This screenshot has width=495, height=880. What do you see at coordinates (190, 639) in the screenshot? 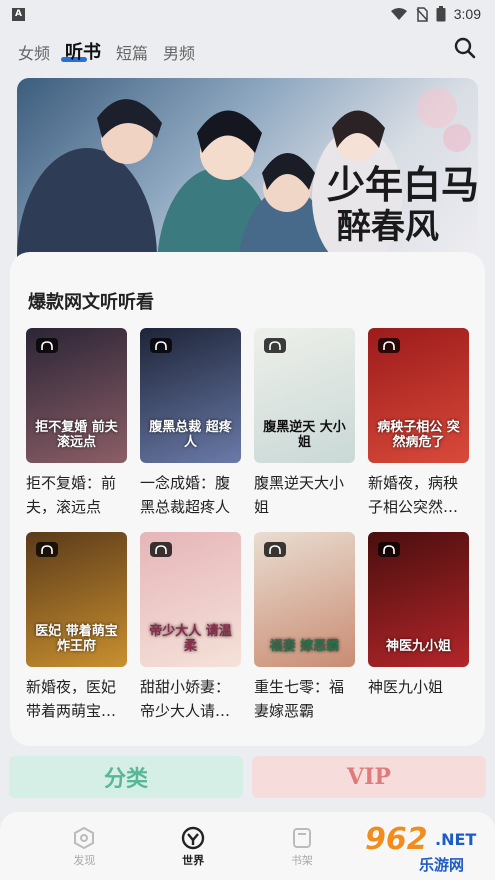
I see `cover-title: 帝少大人 请温柔` at bounding box center [190, 639].